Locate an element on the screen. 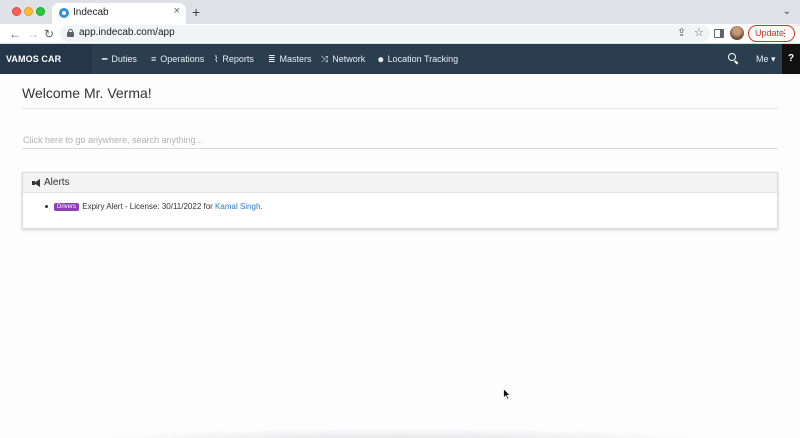 Image resolution: width=800 pixels, height=438 pixels. list-icon: ≡ is located at coordinates (154, 59).